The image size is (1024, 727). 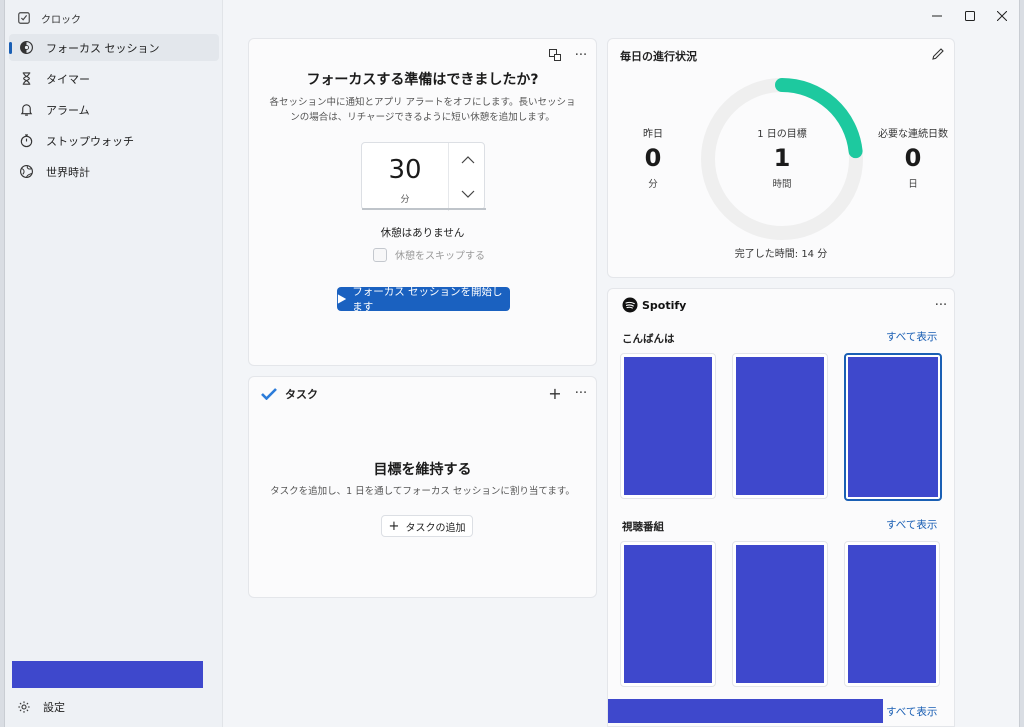 I want to click on add-task-plus-button: +, so click(x=555, y=393).